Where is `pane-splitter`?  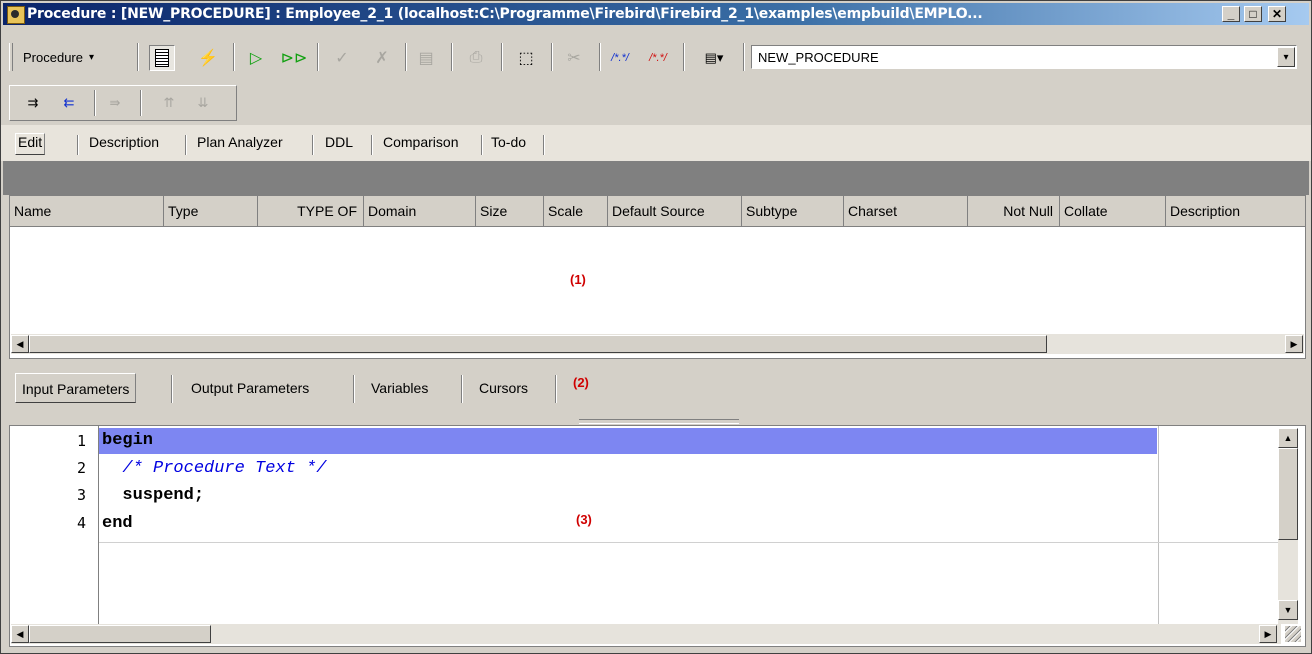
pane-splitter is located at coordinates (659, 421).